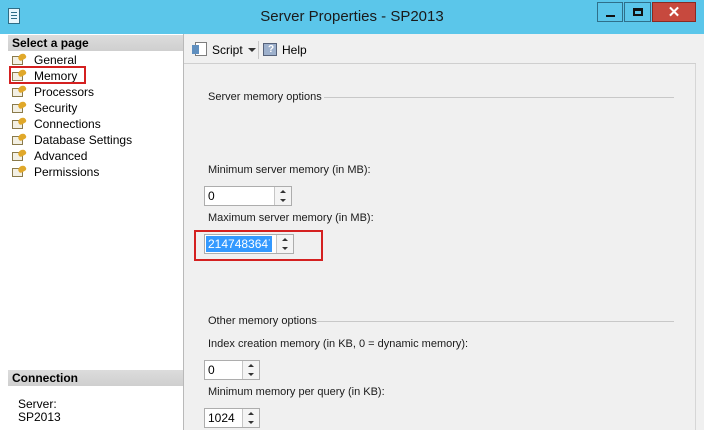 This screenshot has height=430, width=704. What do you see at coordinates (67, 172) in the screenshot?
I see `page-label: Permissions` at bounding box center [67, 172].